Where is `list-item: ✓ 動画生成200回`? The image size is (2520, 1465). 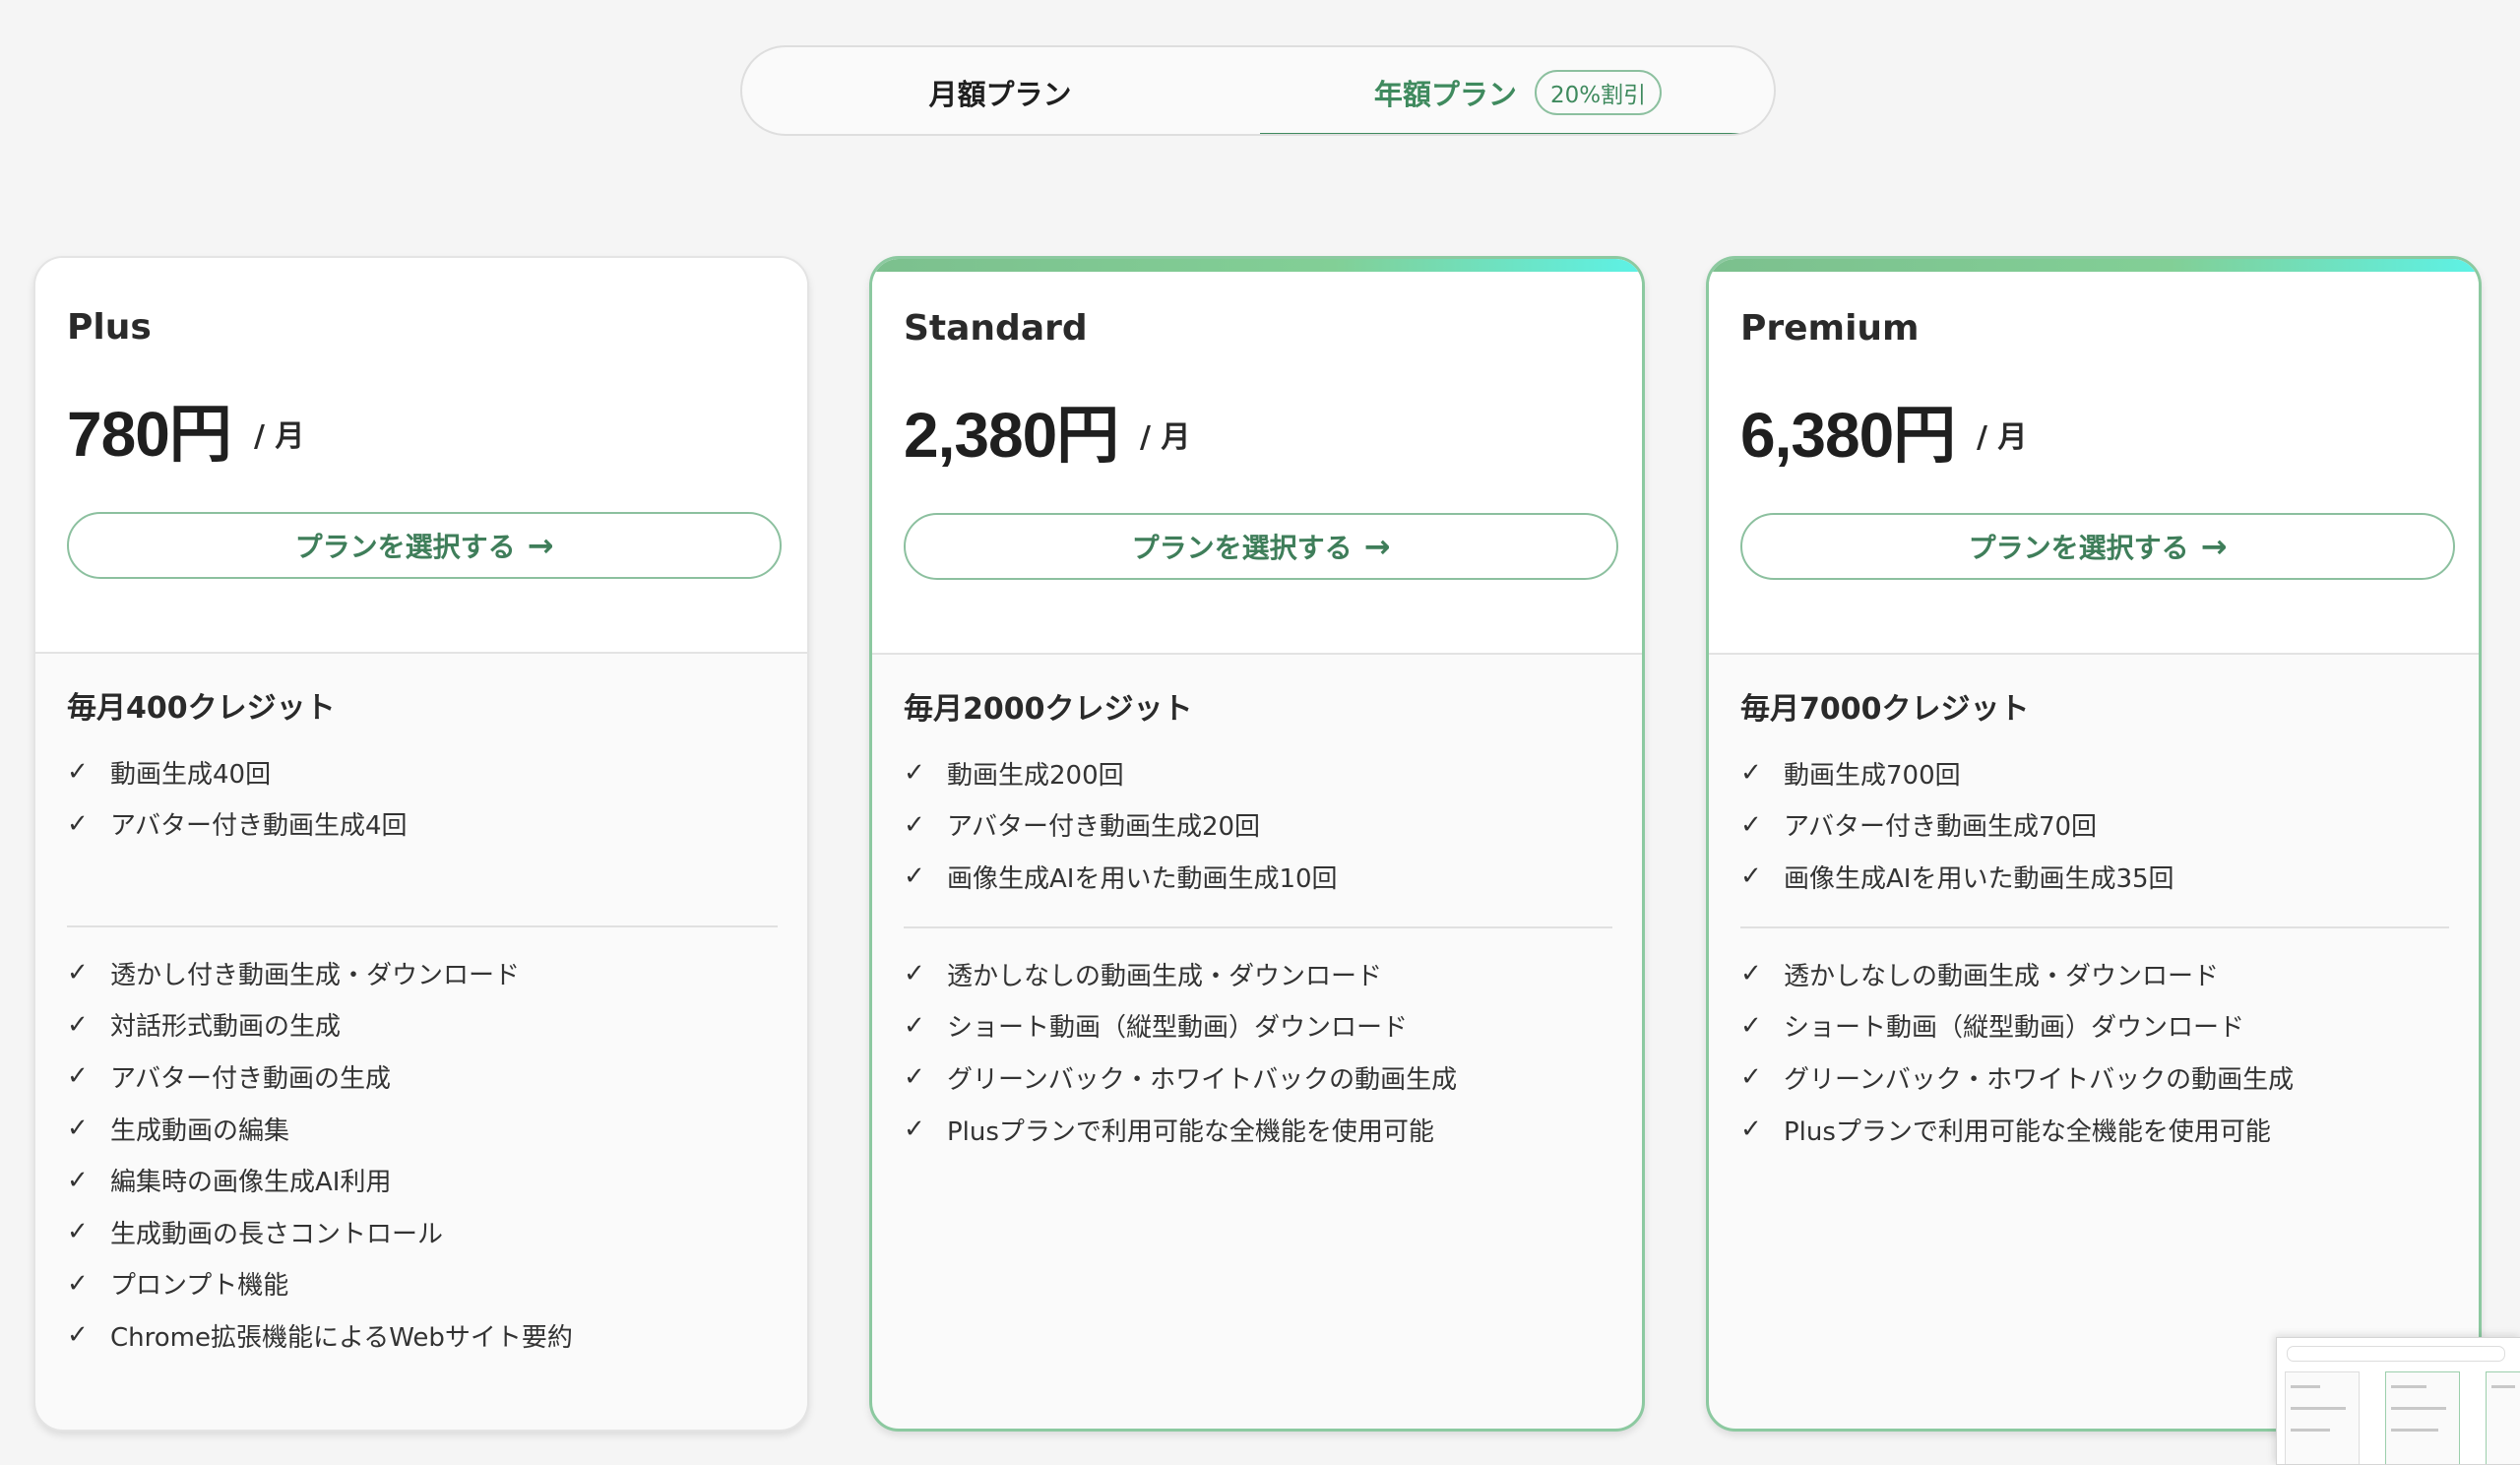 list-item: ✓ 動画生成200回 is located at coordinates (1014, 774).